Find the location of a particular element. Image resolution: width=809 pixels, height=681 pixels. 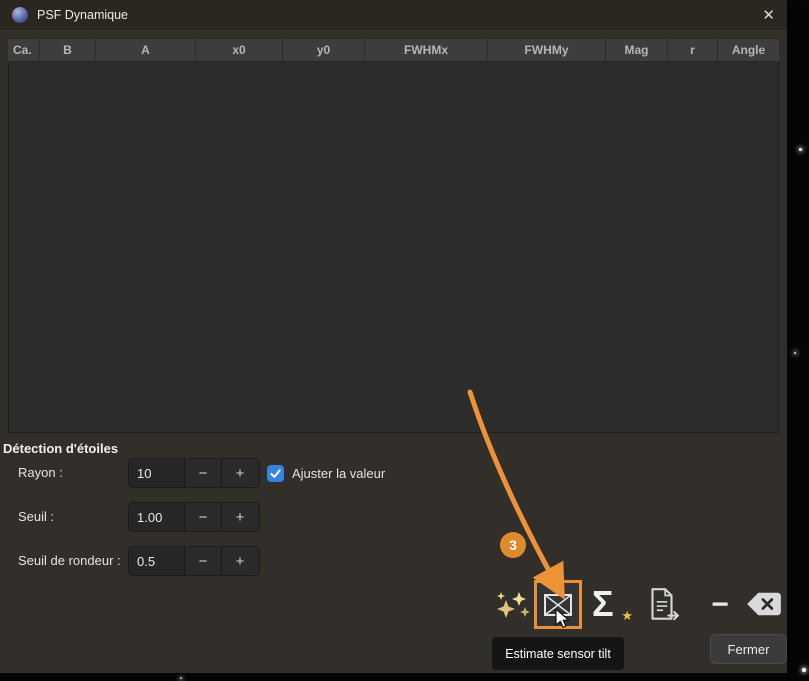

table-header: Ca. B A x0 y0 FWHMx FWHMy Mag r Angle is located at coordinates (393, 50).